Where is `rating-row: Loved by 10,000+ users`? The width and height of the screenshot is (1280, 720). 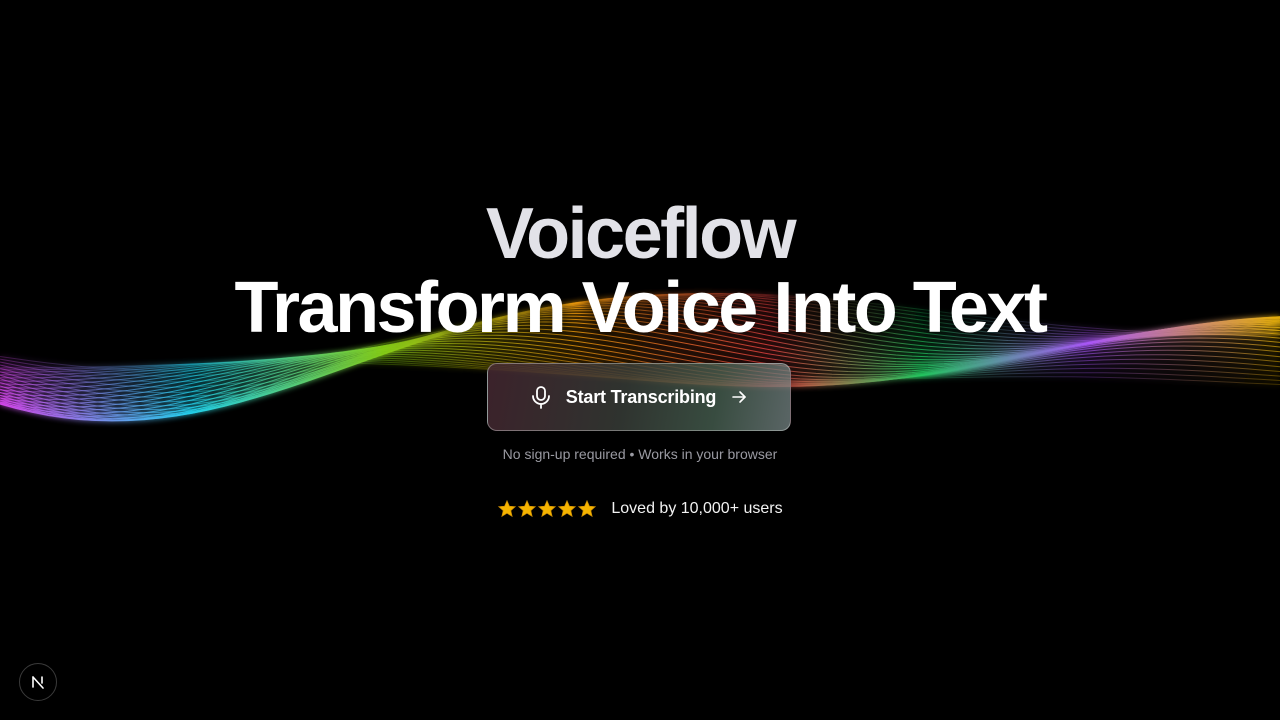
rating-row: Loved by 10,000+ users is located at coordinates (640, 509).